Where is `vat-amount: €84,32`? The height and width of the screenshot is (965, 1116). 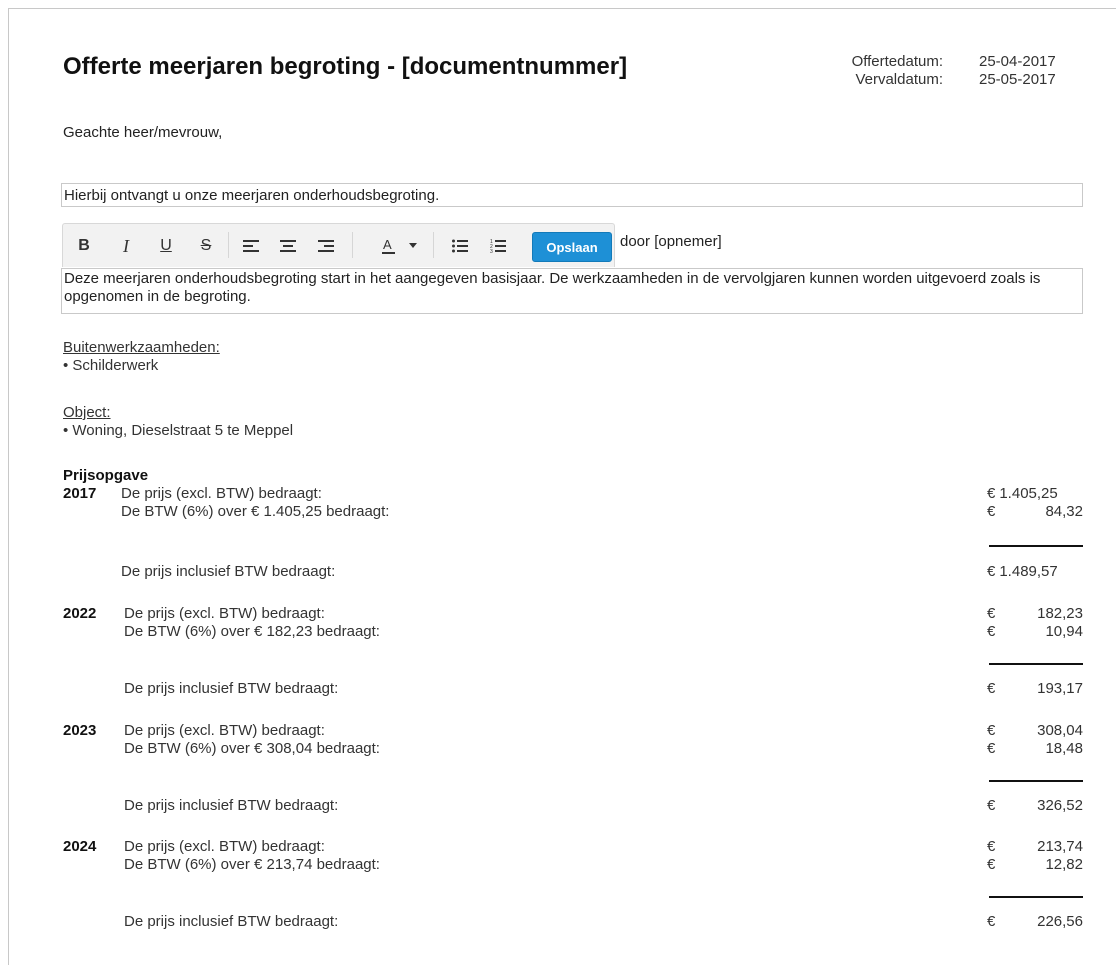
vat-amount: €84,32 is located at coordinates (1035, 511).